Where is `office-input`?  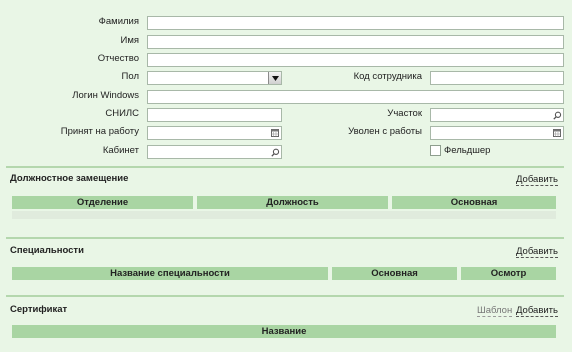
office-input is located at coordinates (214, 152).